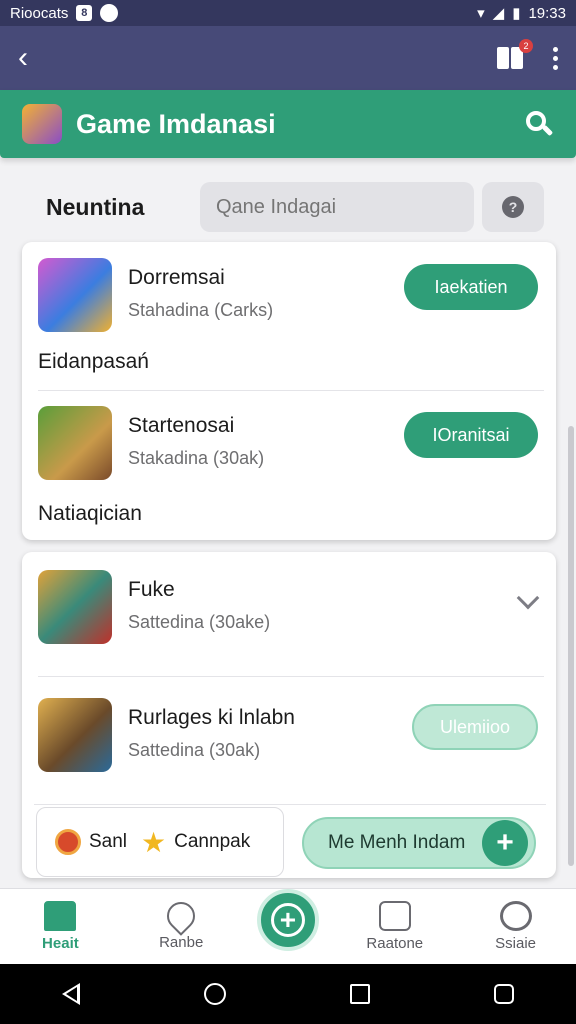 This screenshot has height=1024, width=576. What do you see at coordinates (151, 589) in the screenshot?
I see `game-name: Fuke` at bounding box center [151, 589].